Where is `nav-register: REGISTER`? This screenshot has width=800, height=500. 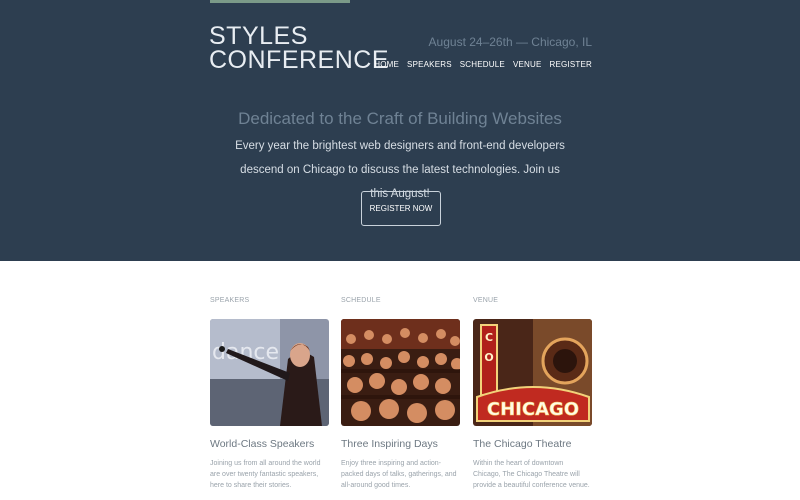 nav-register: REGISTER is located at coordinates (571, 64).